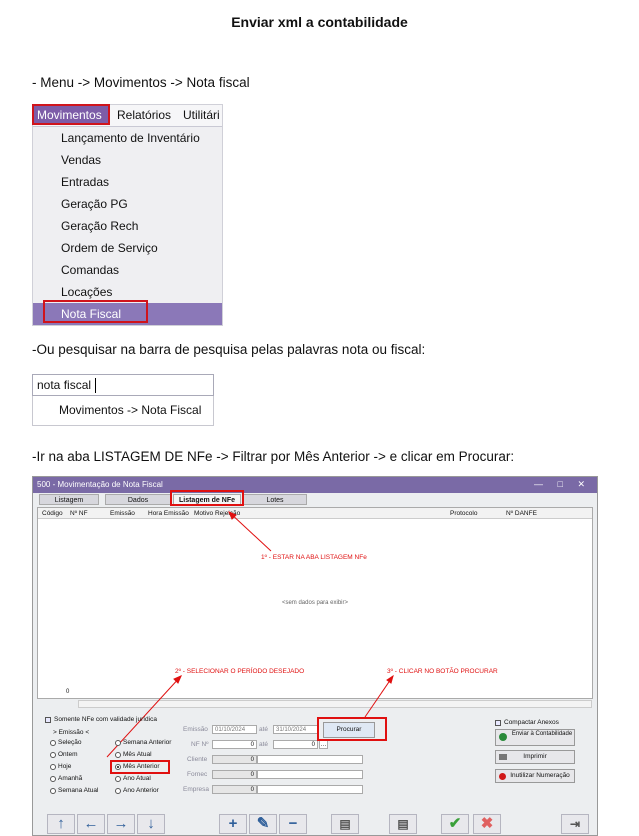 The height and width of the screenshot is (836, 639). What do you see at coordinates (140, 767) in the screenshot?
I see `annotation-box-period` at bounding box center [140, 767].